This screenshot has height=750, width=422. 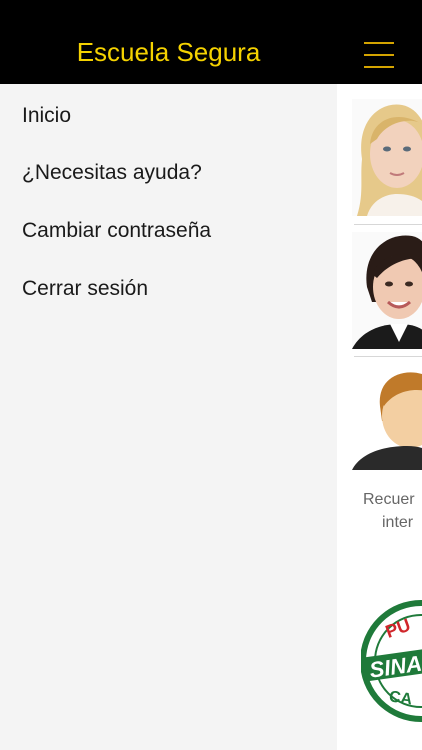 What do you see at coordinates (112, 173) in the screenshot?
I see `drawer-item-ayuda: ¿Necesitas ayuda?` at bounding box center [112, 173].